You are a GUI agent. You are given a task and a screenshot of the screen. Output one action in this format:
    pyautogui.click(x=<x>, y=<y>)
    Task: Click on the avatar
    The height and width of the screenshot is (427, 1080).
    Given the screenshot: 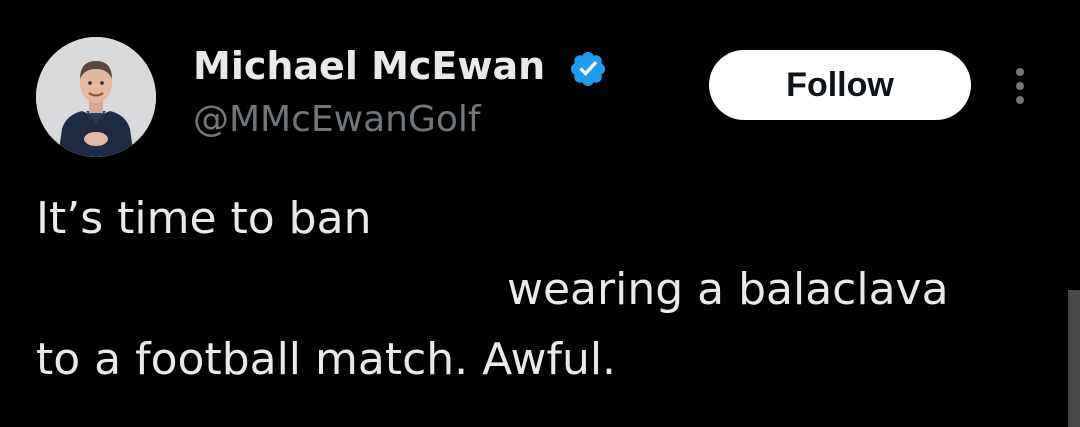 What is the action you would take?
    pyautogui.click(x=96, y=97)
    